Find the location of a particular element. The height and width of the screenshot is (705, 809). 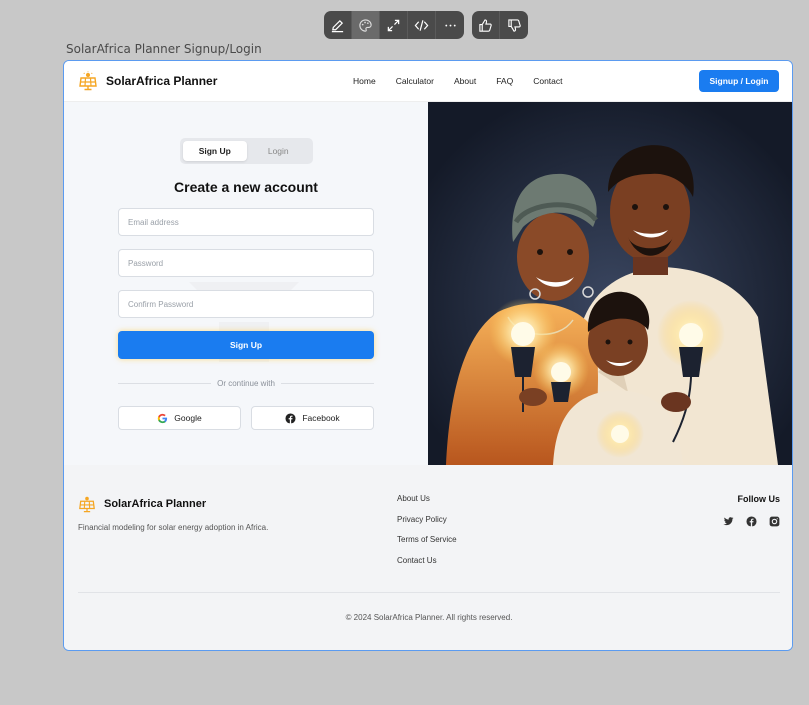

nav-link-about: About is located at coordinates (465, 81).